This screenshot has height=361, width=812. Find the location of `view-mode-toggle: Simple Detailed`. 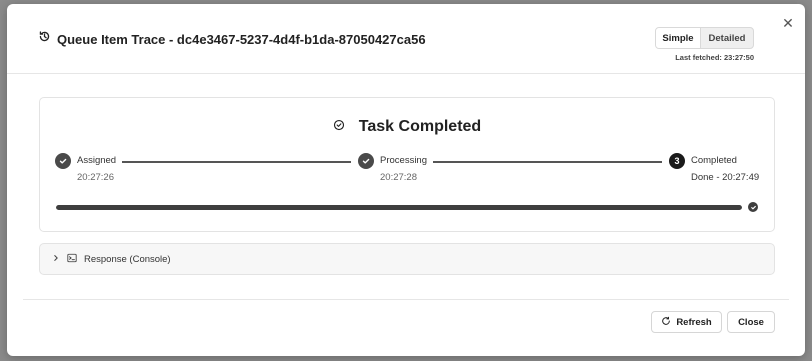

view-mode-toggle: Simple Detailed is located at coordinates (704, 38).